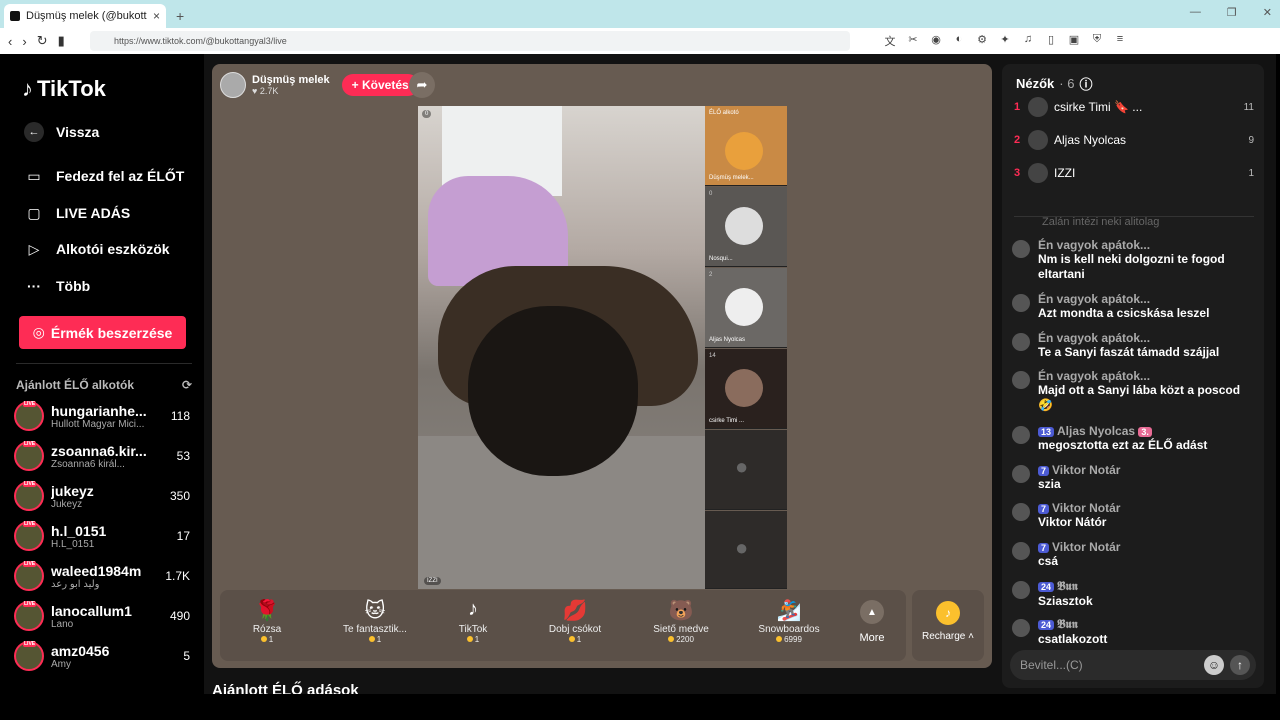 The width and height of the screenshot is (1280, 720). Describe the element at coordinates (1096, 431) in the screenshot. I see `chat-username: Aljas Nyolcas` at that location.